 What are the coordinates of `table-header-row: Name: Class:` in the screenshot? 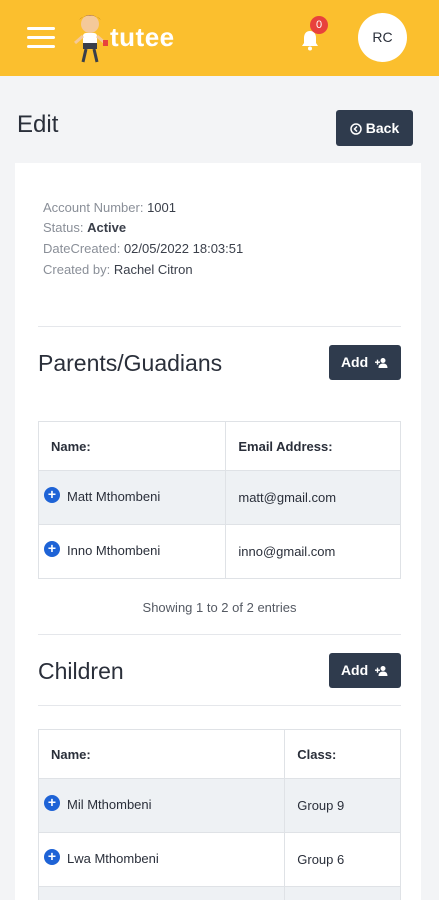 It's located at (219, 754).